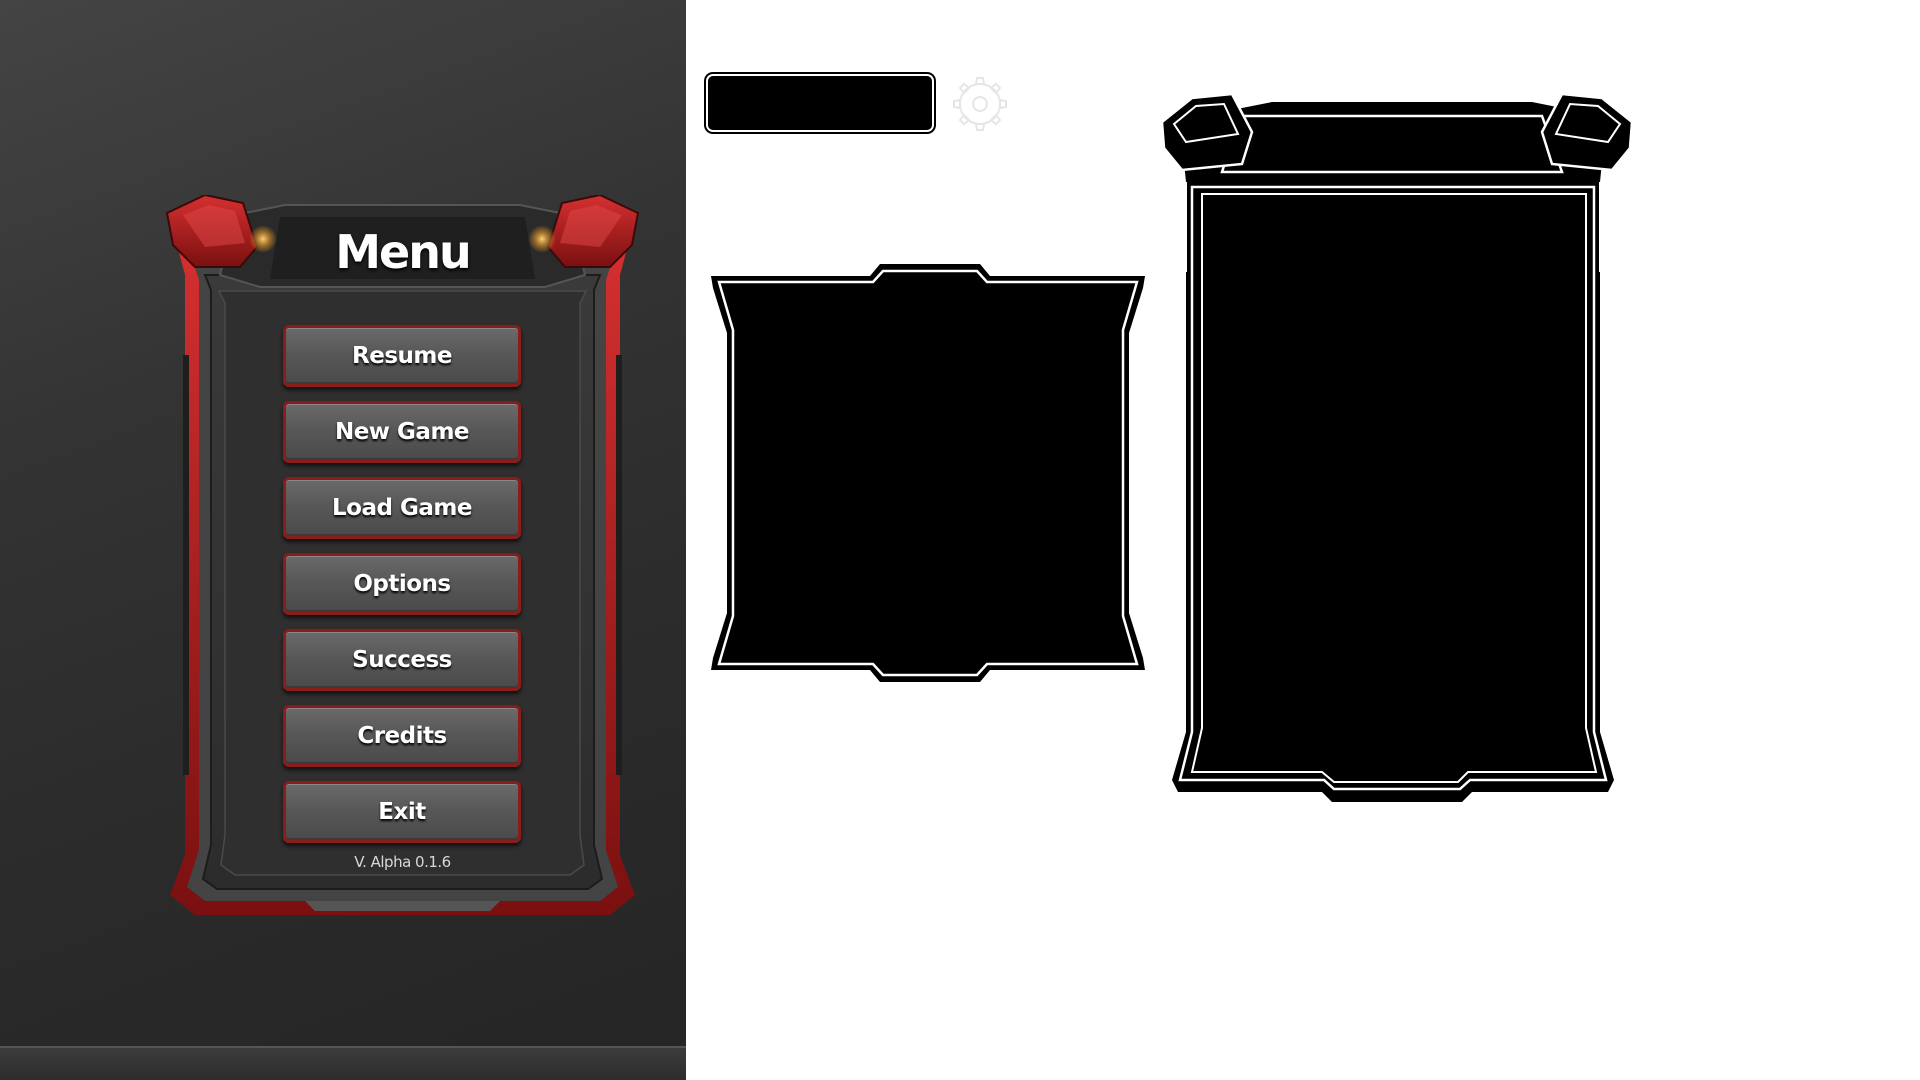 Image resolution: width=1920 pixels, height=1080 pixels. What do you see at coordinates (402, 356) in the screenshot?
I see `resume-button: Resume` at bounding box center [402, 356].